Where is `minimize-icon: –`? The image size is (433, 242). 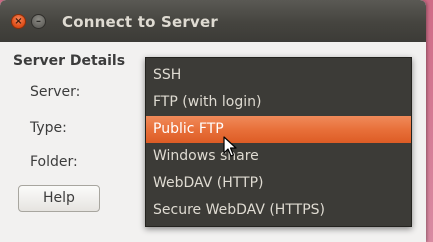 minimize-icon: – is located at coordinates (38, 21).